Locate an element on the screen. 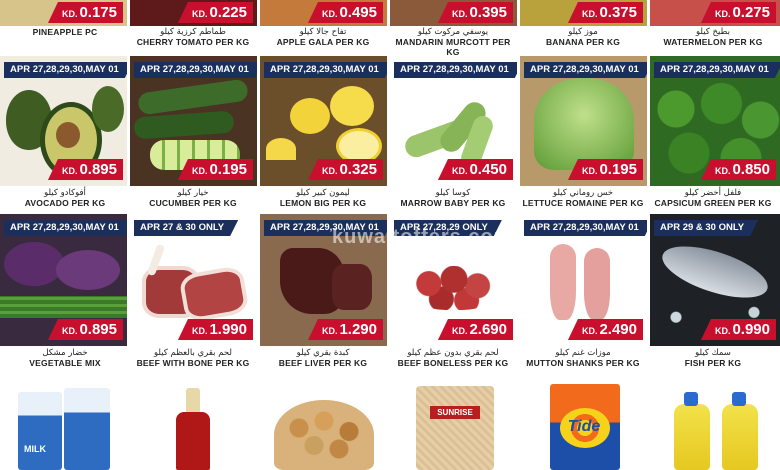 This screenshot has height=470, width=780. product-tile-lettuce: APR 27,28,29,30,MAY 01 KD. 0.195 is located at coordinates (583, 121).